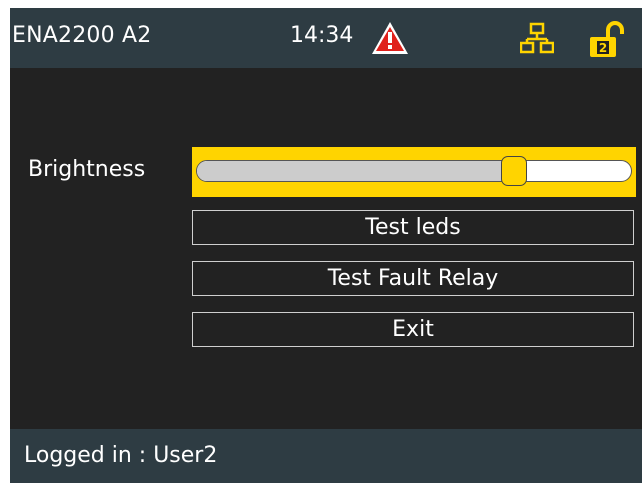 This screenshot has height=483, width=642. I want to click on network-icon, so click(537, 38).